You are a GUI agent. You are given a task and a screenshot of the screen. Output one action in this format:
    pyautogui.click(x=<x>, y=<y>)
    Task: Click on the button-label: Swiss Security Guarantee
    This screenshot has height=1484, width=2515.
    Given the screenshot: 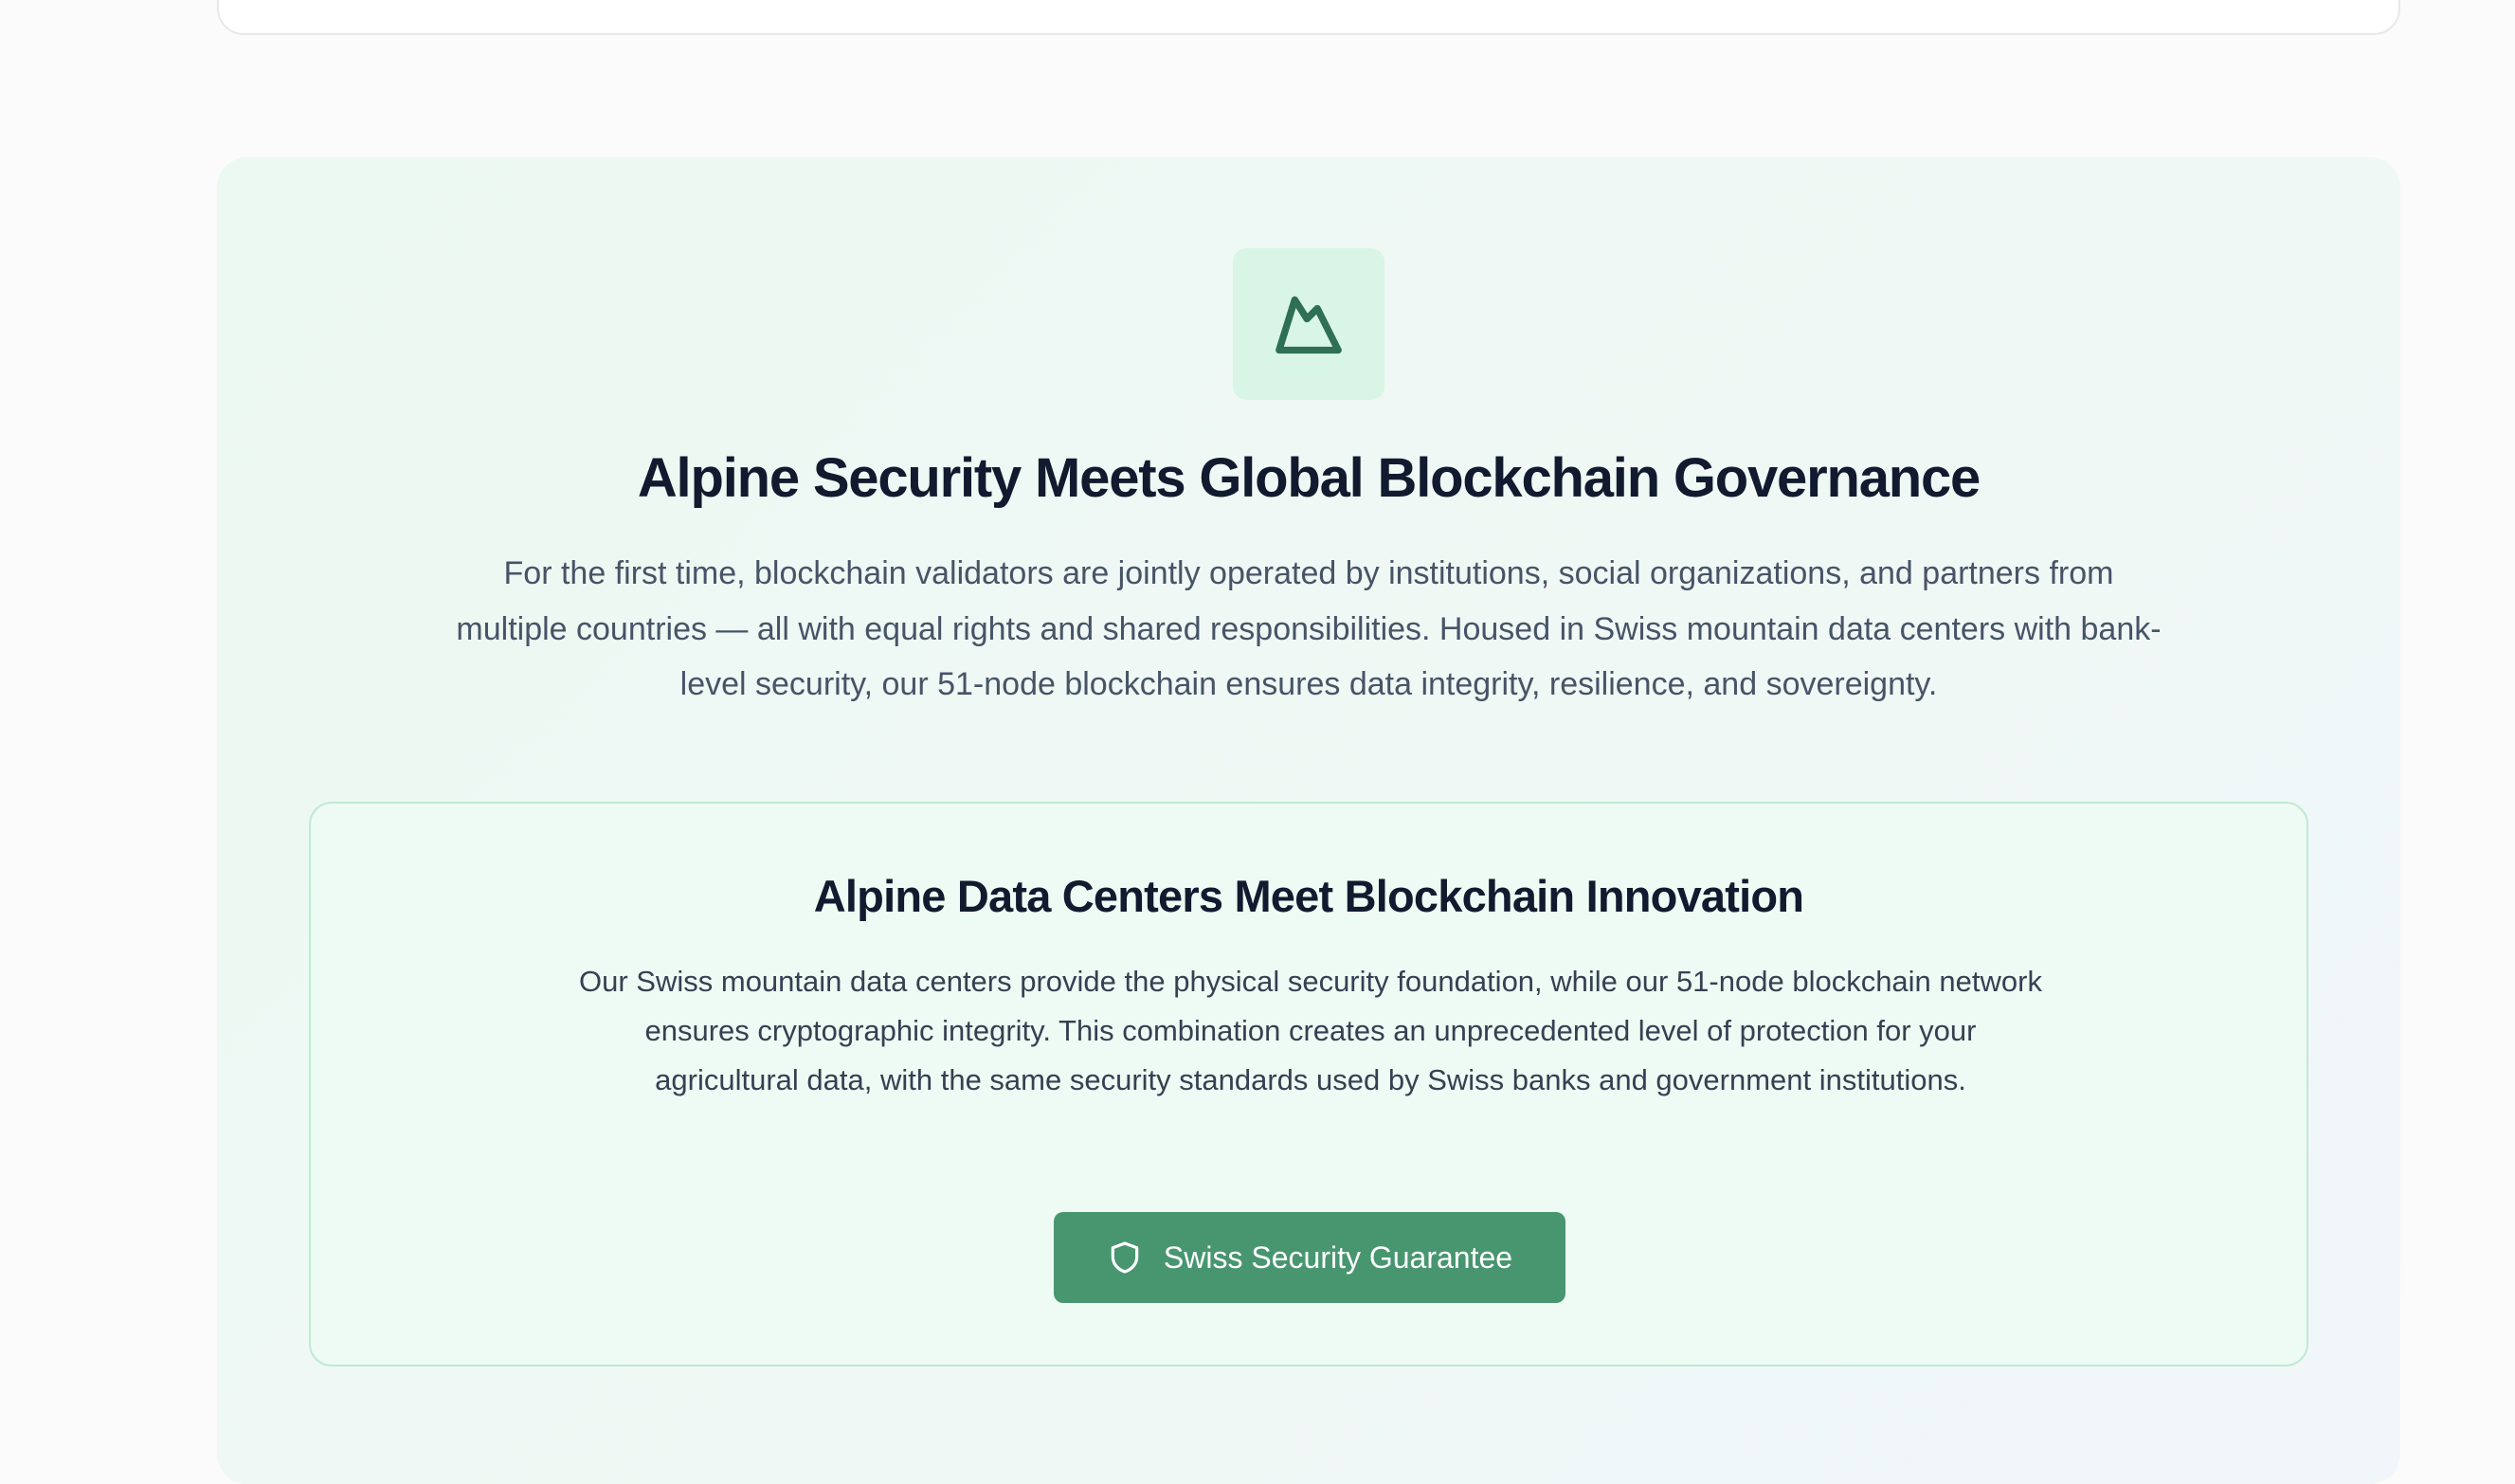 What is the action you would take?
    pyautogui.click(x=1338, y=1257)
    